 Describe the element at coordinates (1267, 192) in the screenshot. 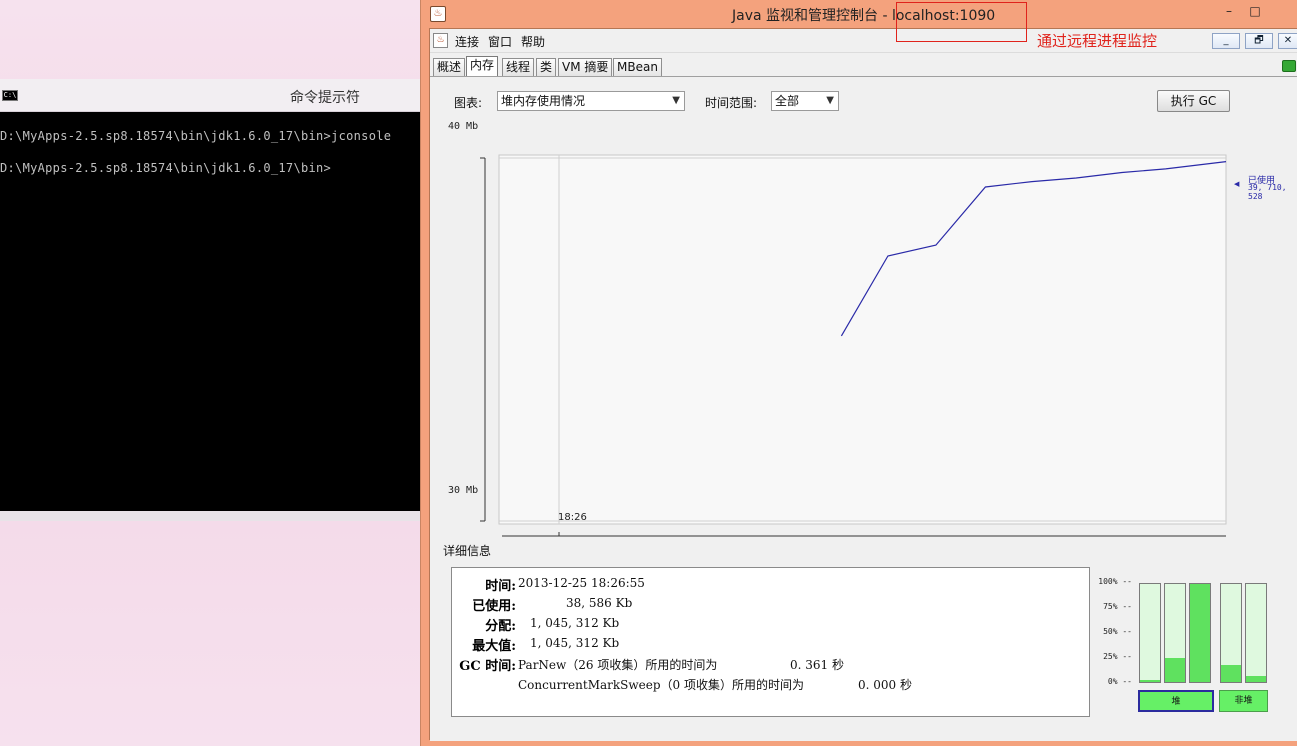

I see `legend-latest-value: 39, 710, 528` at that location.